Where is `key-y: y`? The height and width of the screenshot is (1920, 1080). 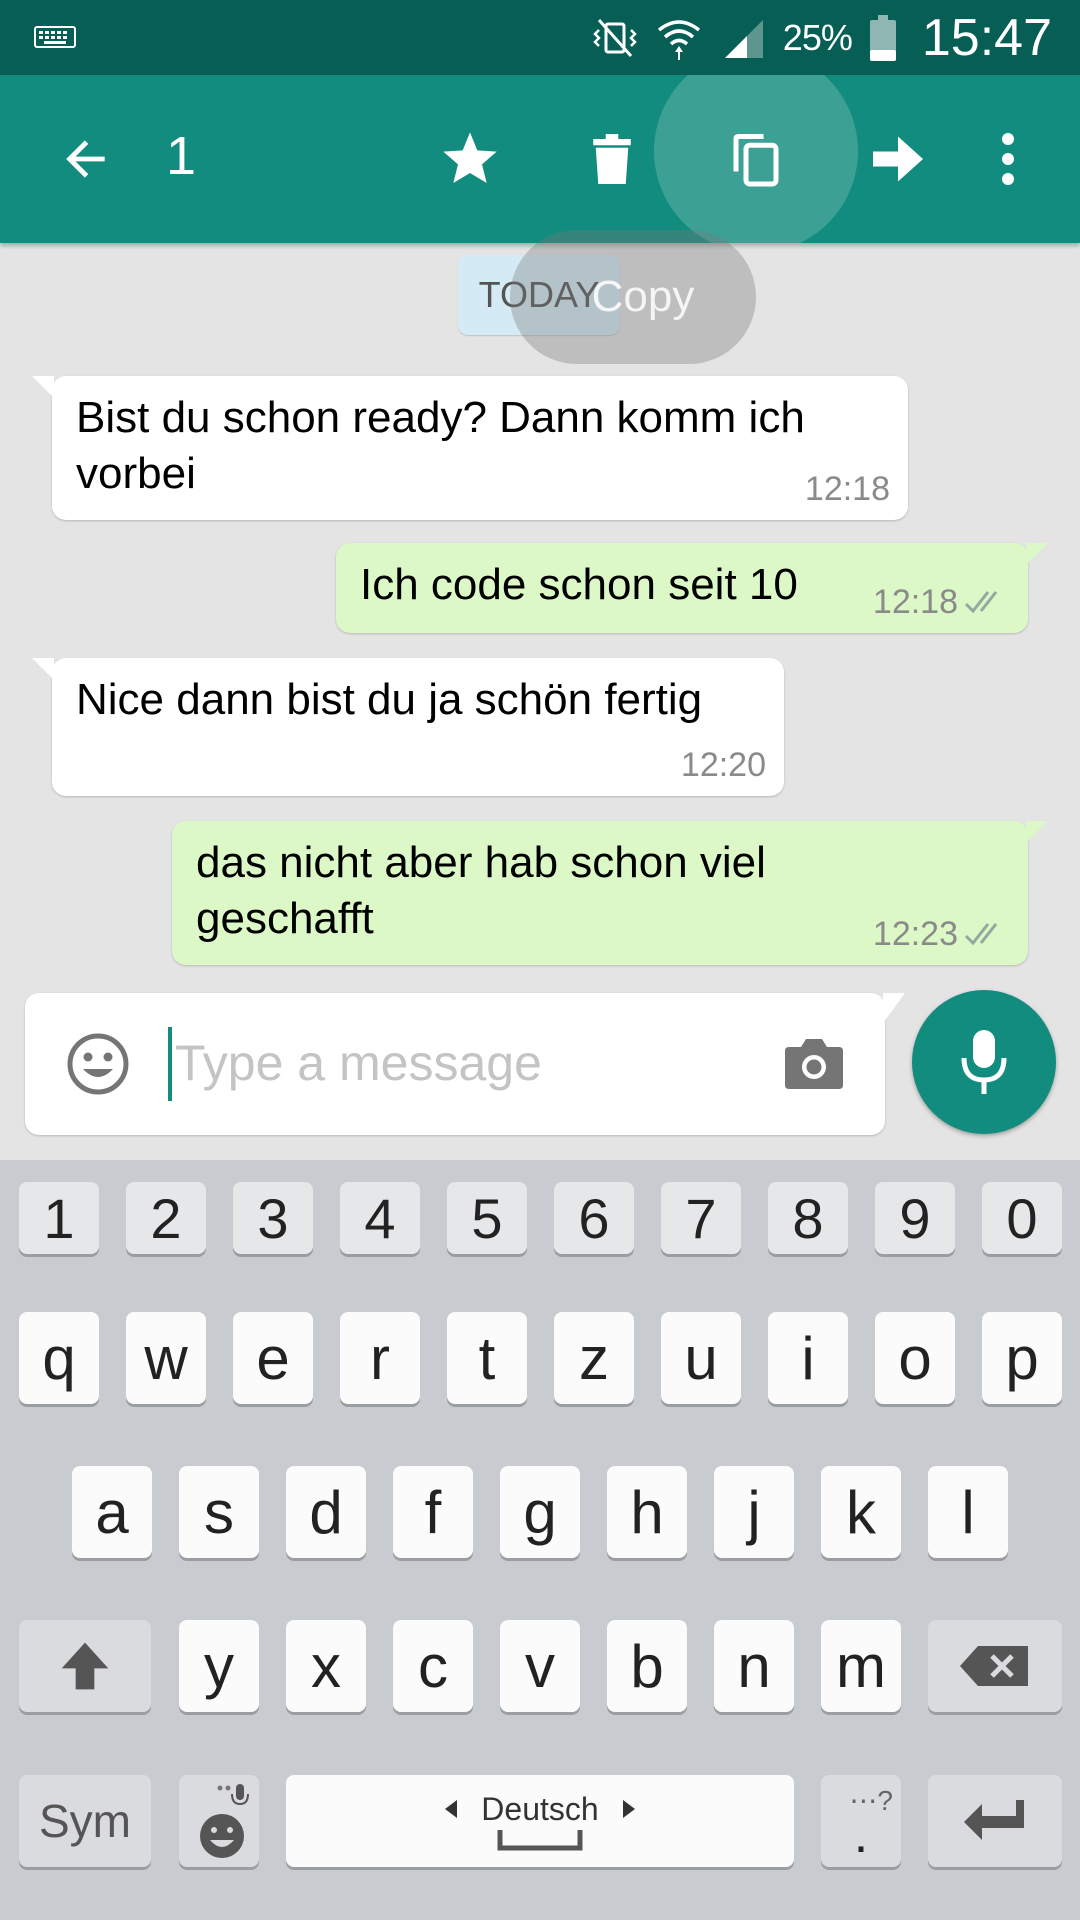
key-y: y is located at coordinates (219, 1666).